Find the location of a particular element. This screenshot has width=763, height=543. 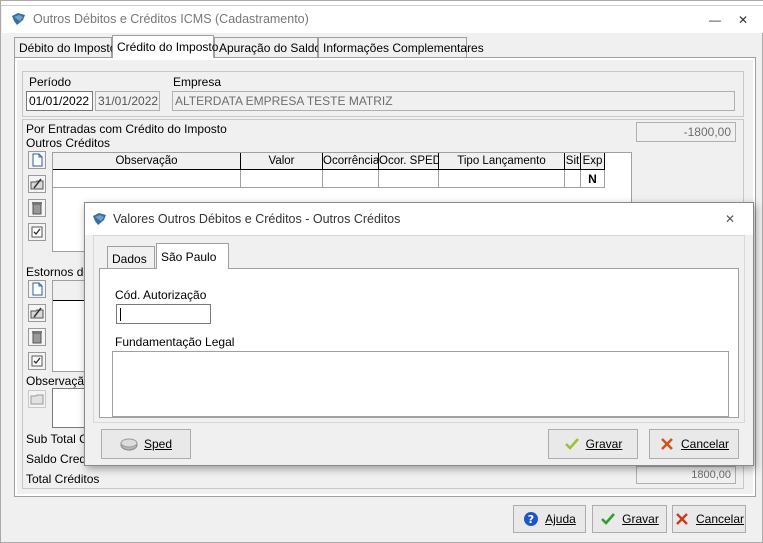

estornos-confirm-button is located at coordinates (37, 361).